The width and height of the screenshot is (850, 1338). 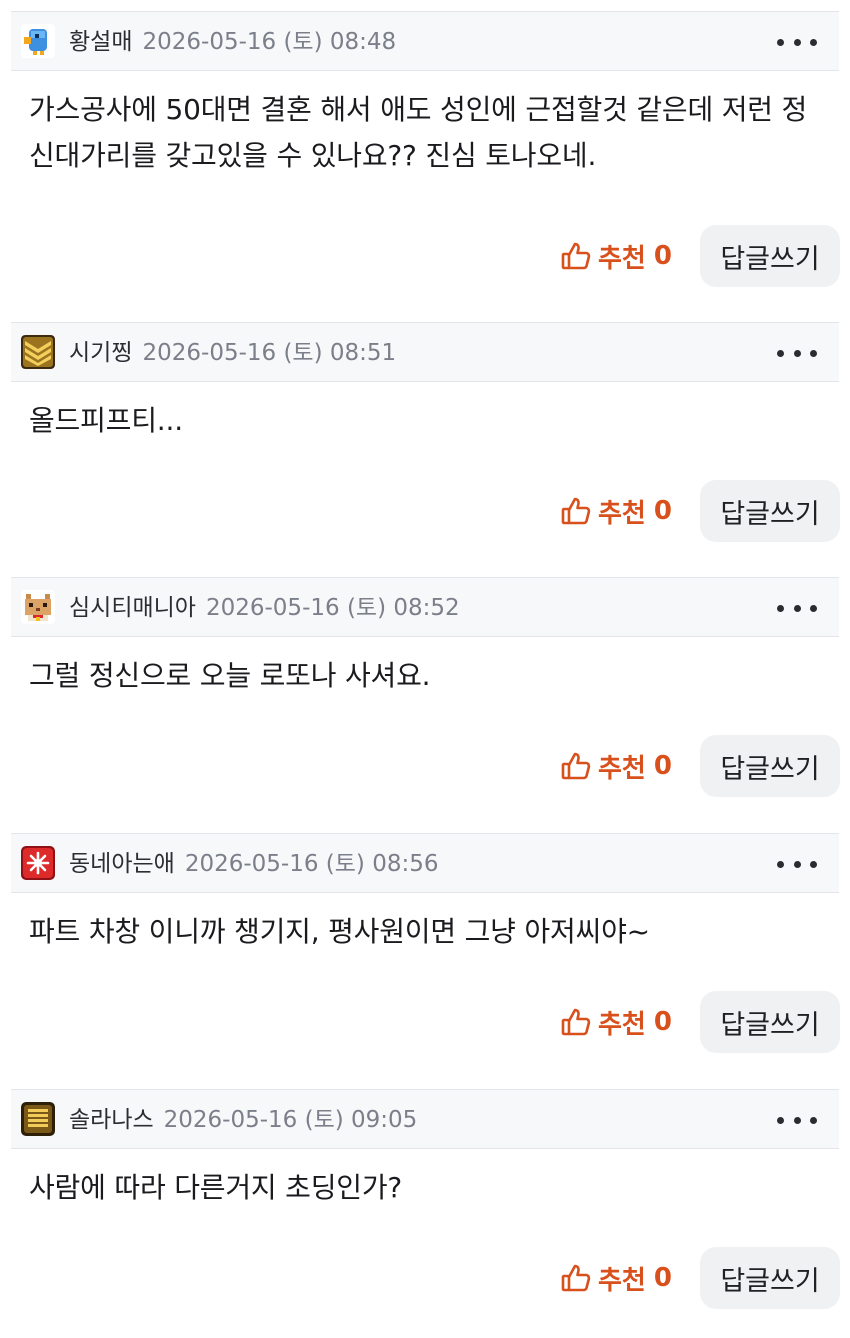 What do you see at coordinates (122, 864) in the screenshot?
I see `author-nickname: 동네아는애` at bounding box center [122, 864].